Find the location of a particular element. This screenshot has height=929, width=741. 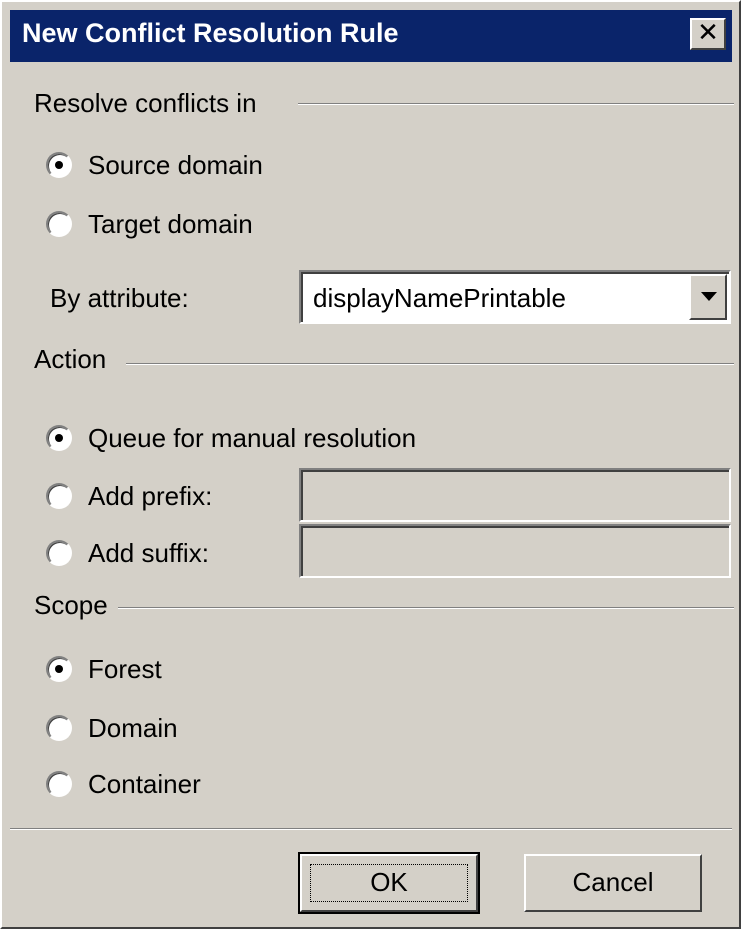

dropdown-arrow-button is located at coordinates (708, 297).